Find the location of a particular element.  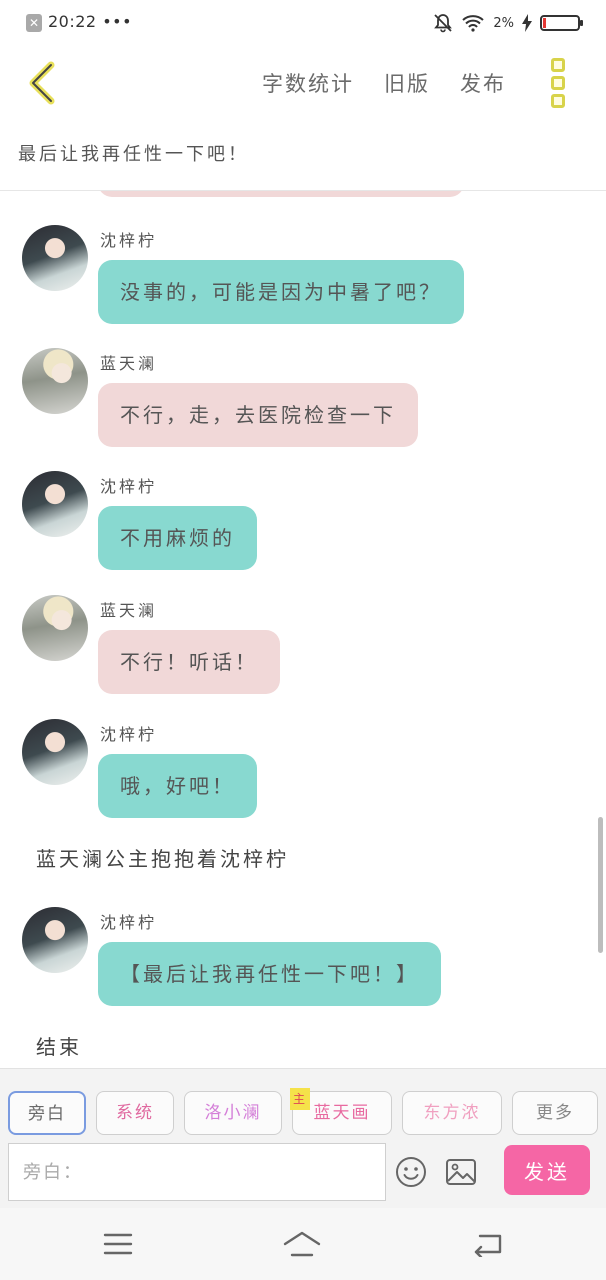

scrollbar is located at coordinates (600, 885).